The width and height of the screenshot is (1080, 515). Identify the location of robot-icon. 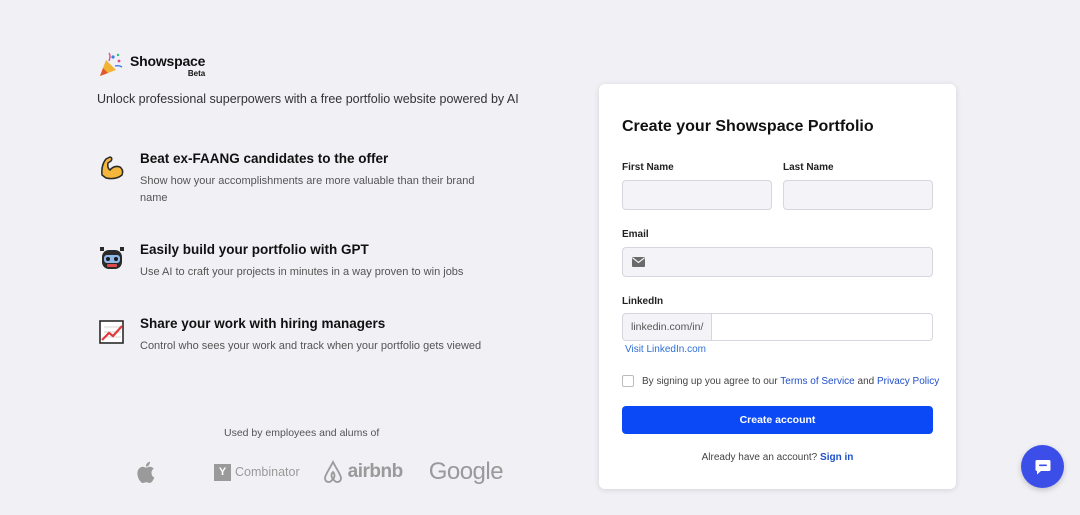
(112, 258).